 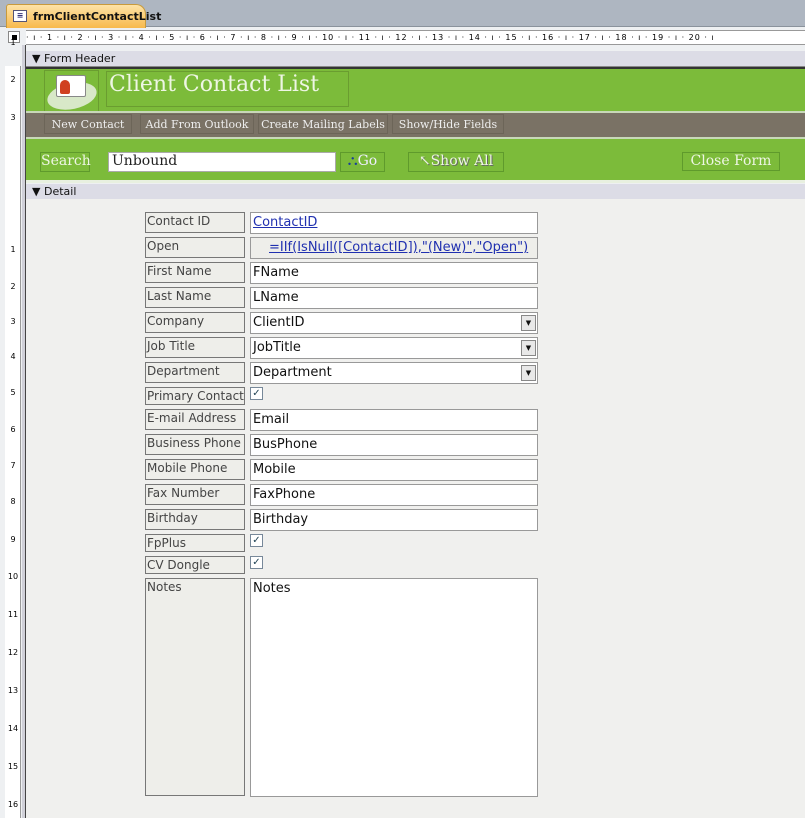 What do you see at coordinates (394, 445) in the screenshot?
I see `business-phone-field: BusPhone` at bounding box center [394, 445].